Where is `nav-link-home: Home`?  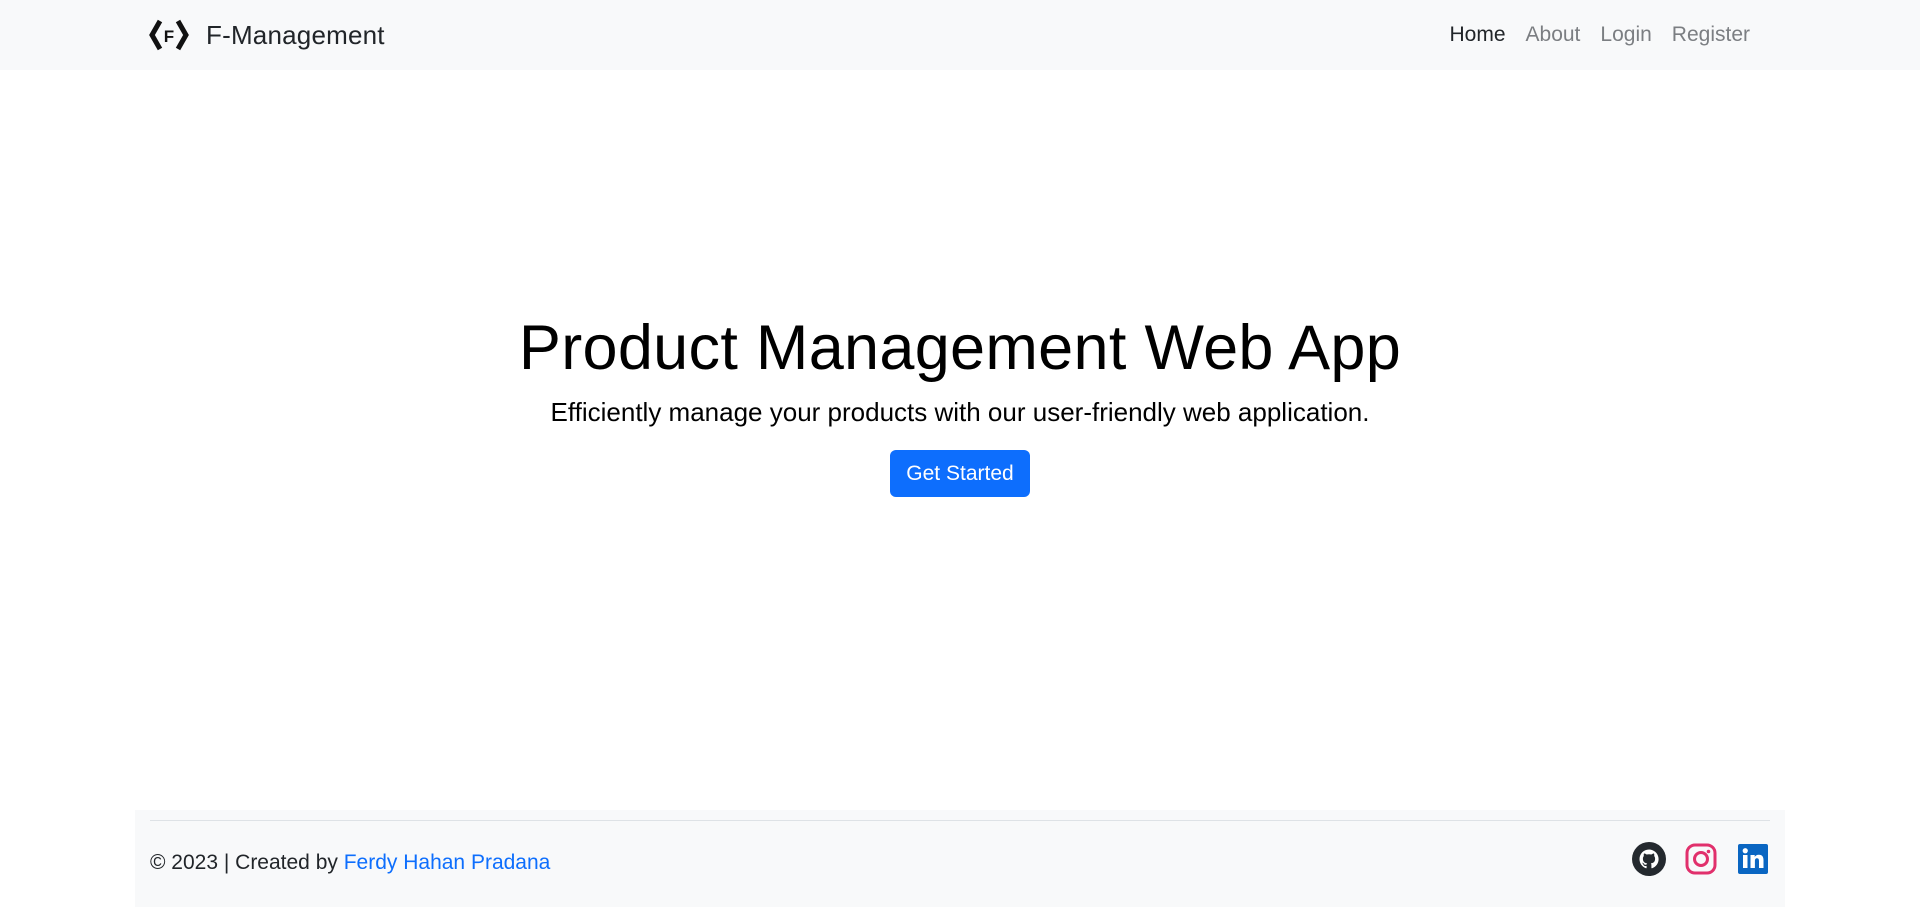 nav-link-home: Home is located at coordinates (1477, 35).